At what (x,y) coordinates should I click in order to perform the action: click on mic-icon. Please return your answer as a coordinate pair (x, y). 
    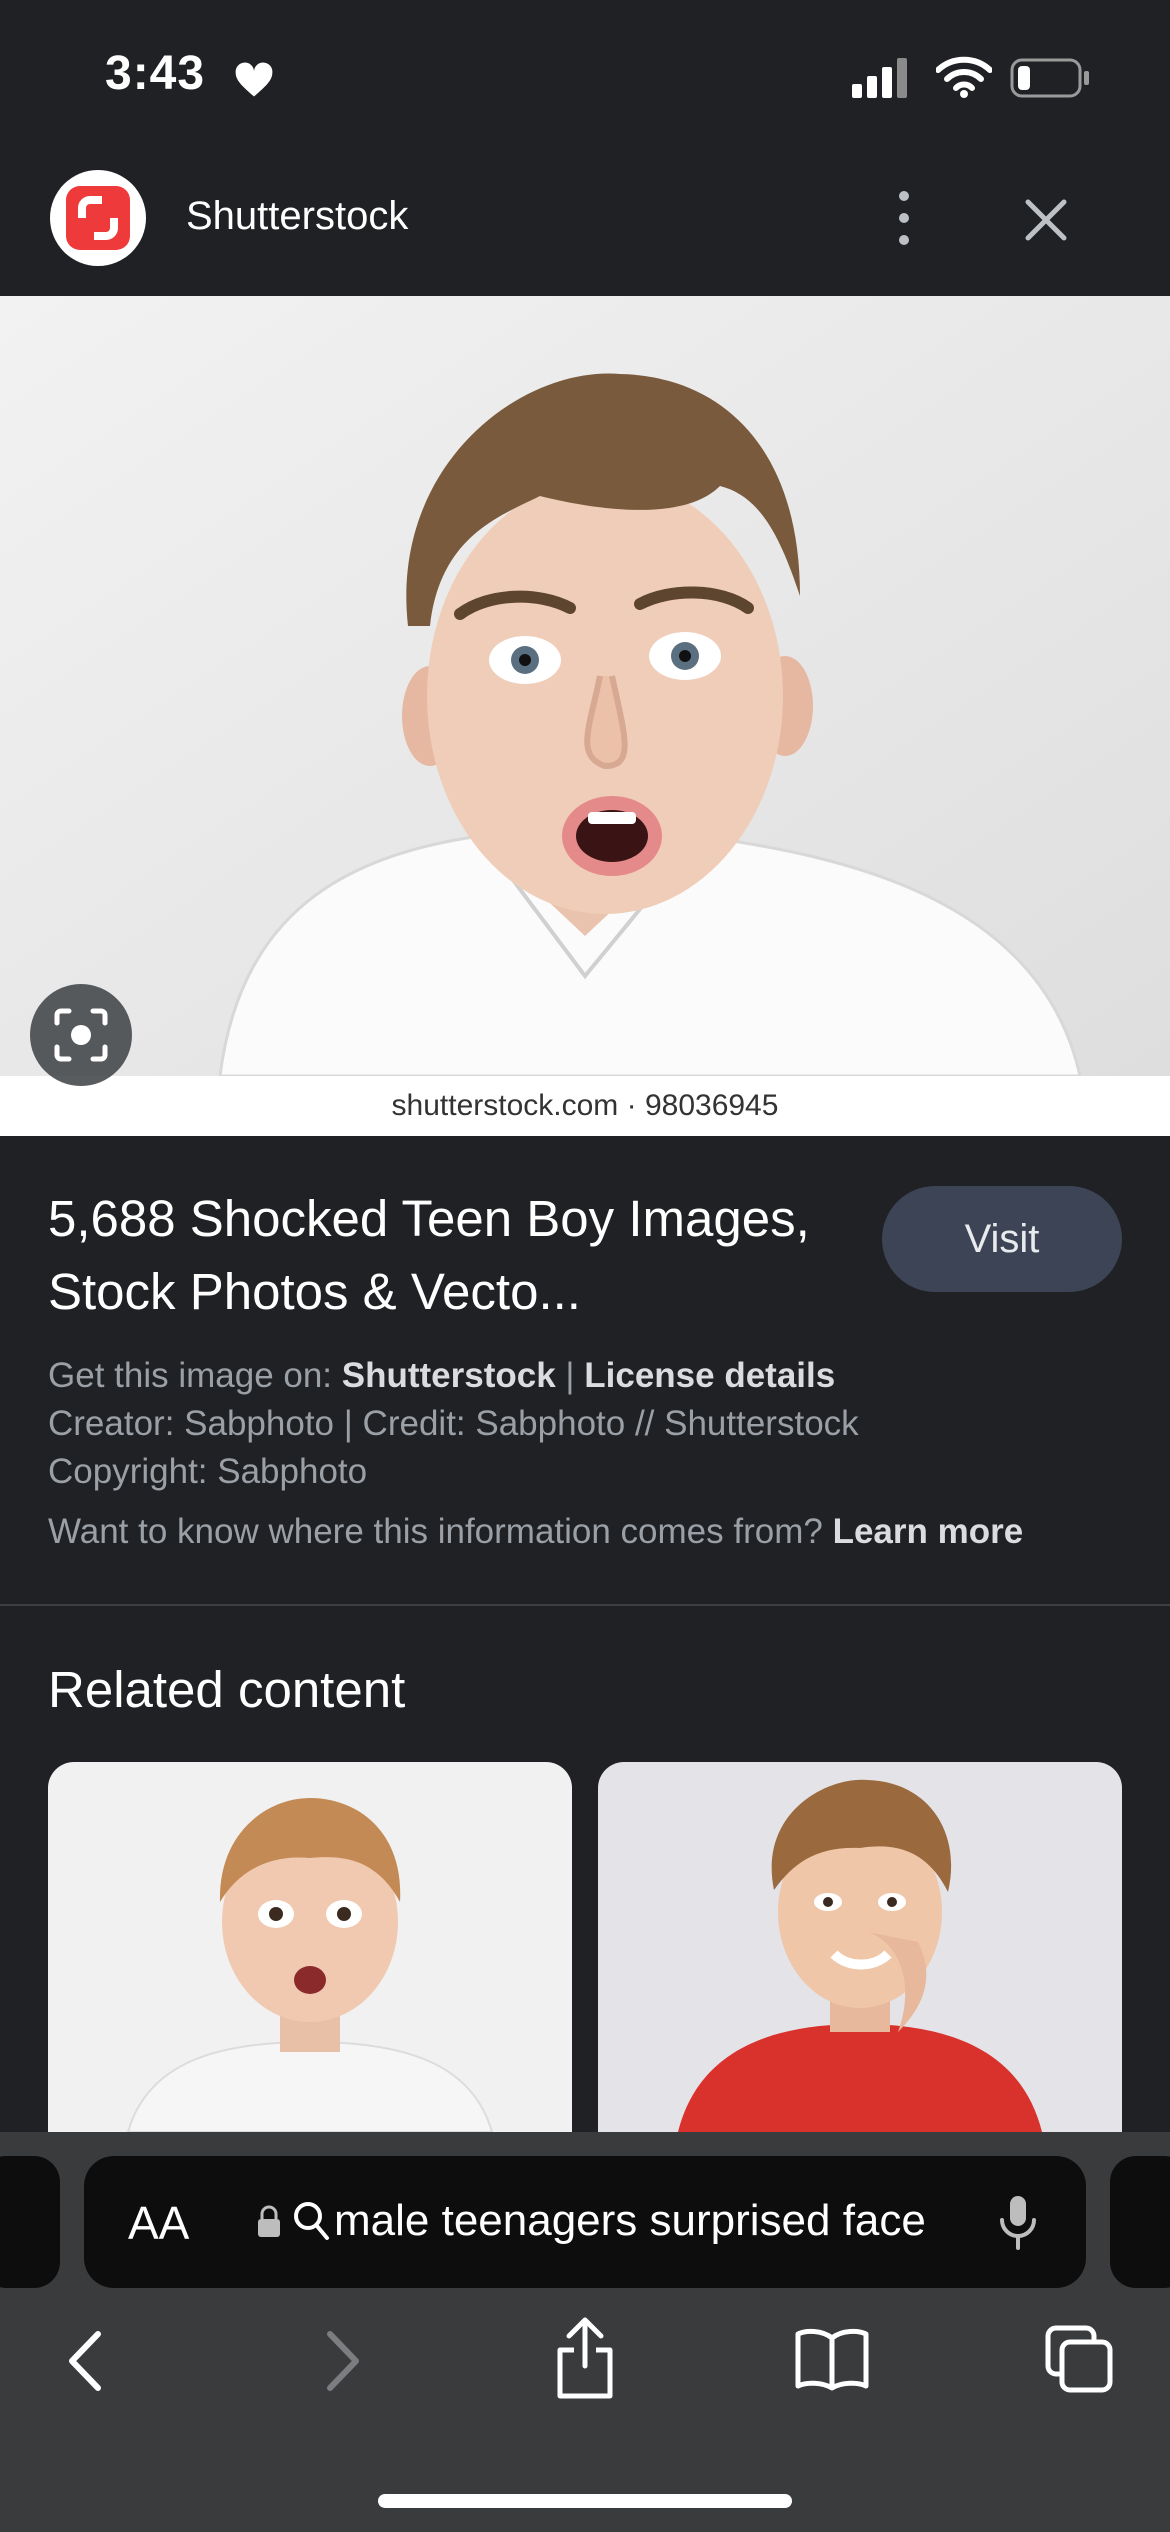
    Looking at the image, I should click on (1018, 2222).